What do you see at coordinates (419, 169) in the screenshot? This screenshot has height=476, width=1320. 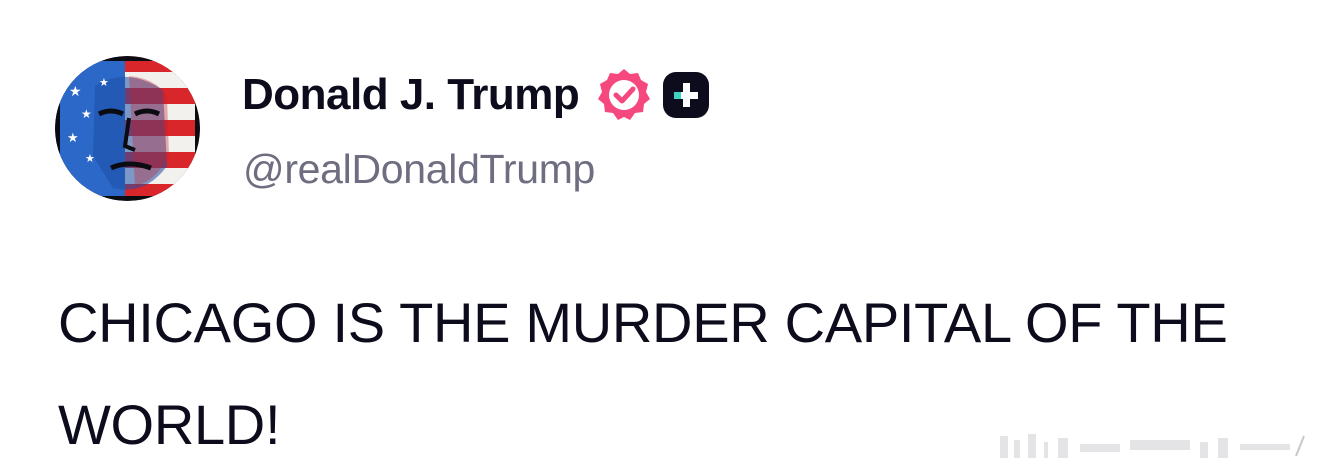 I see `author-handle: @realDonaldTrump` at bounding box center [419, 169].